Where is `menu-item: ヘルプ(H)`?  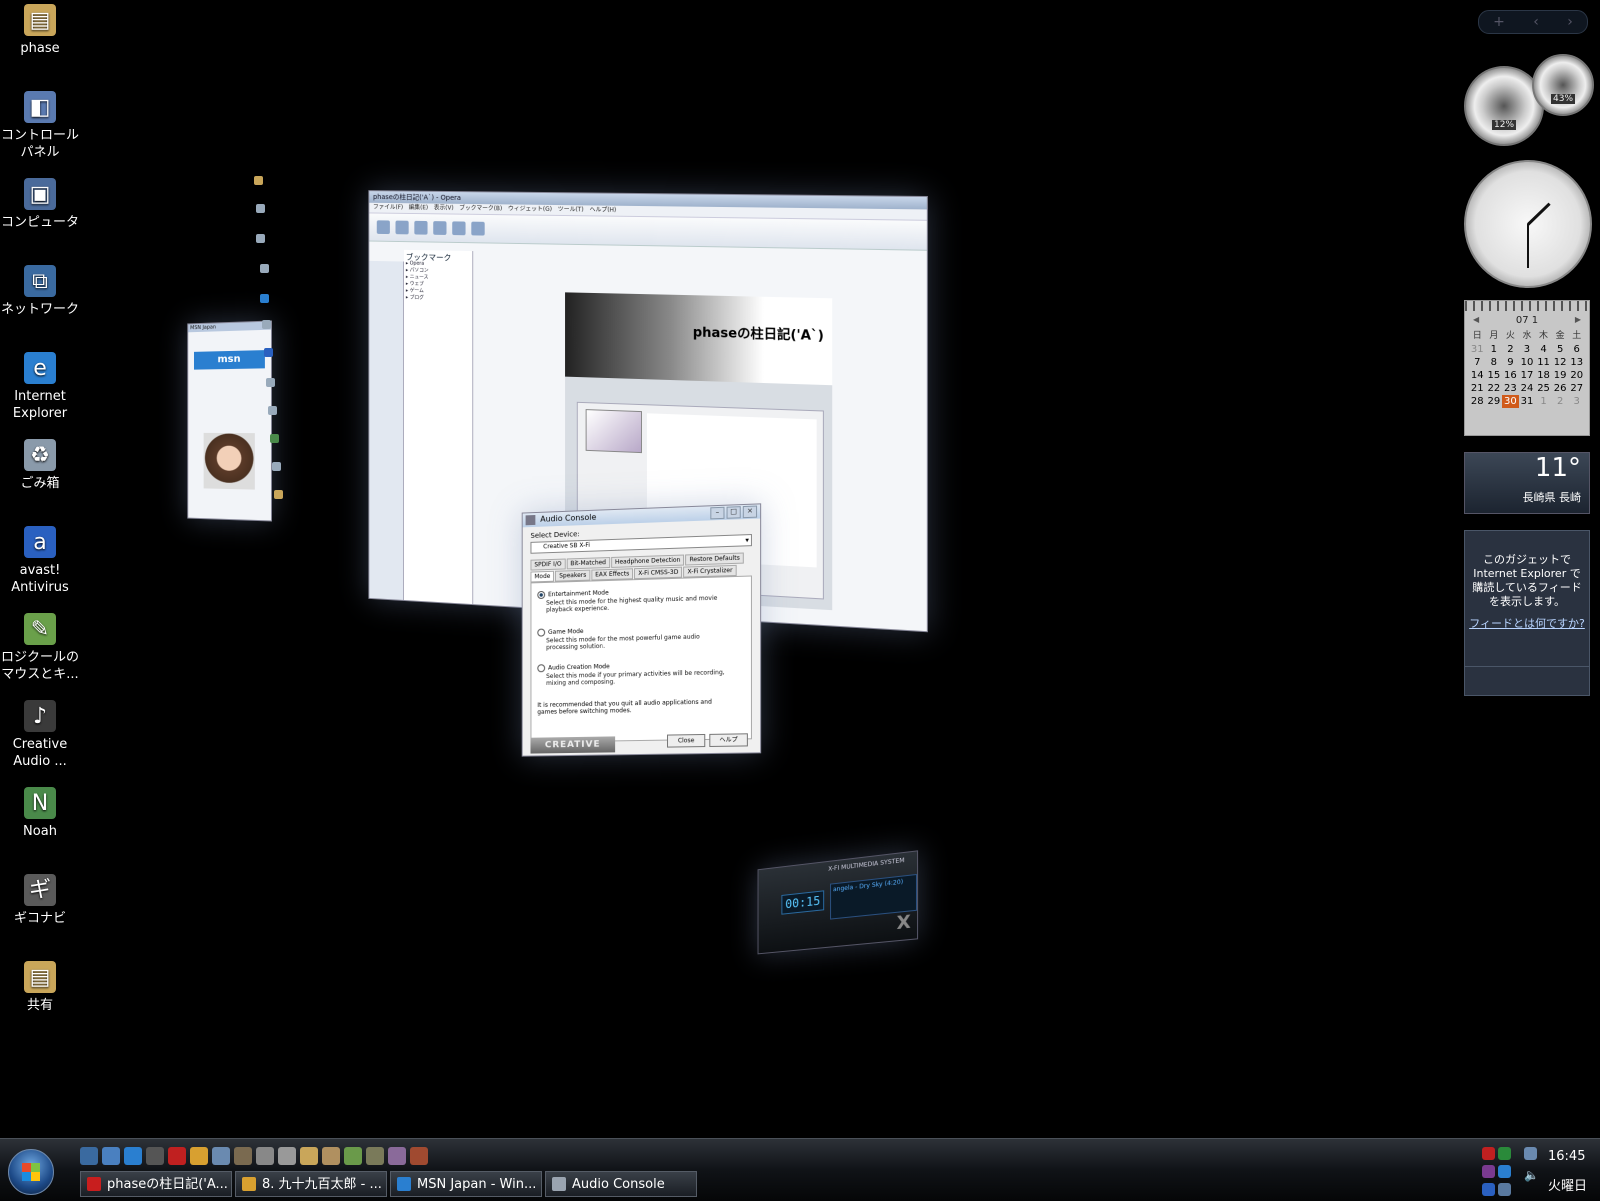 menu-item: ヘルプ(H) is located at coordinates (602, 209).